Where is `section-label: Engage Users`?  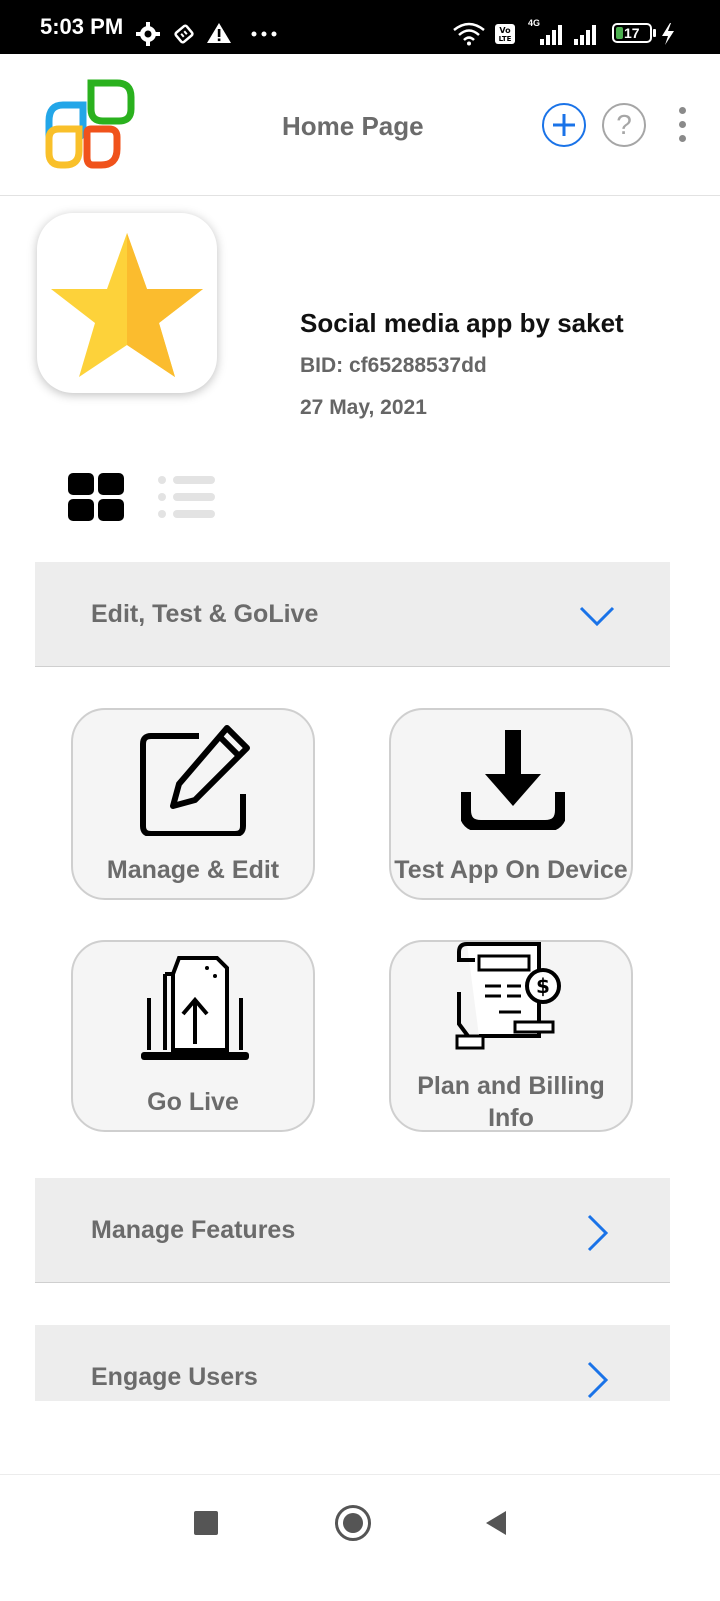
section-label: Engage Users is located at coordinates (174, 1377).